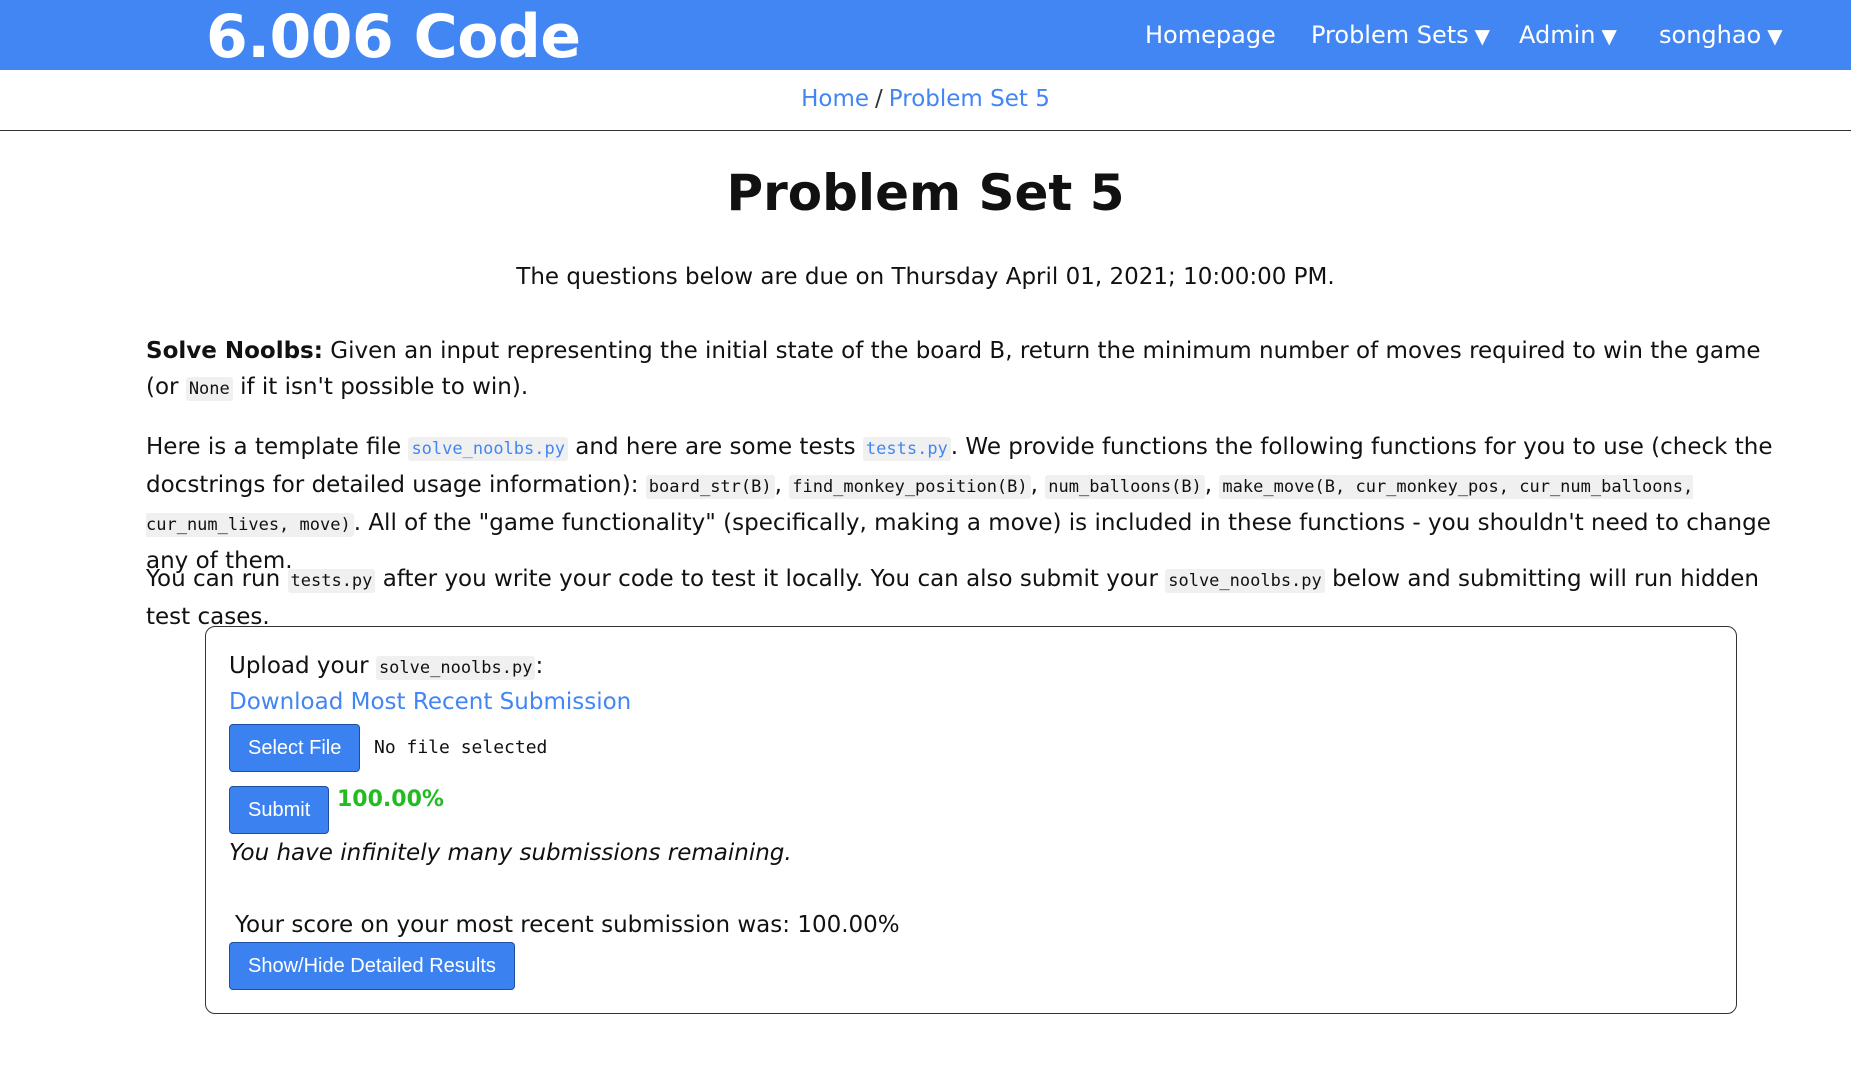 This screenshot has width=1851, height=1092. What do you see at coordinates (390, 799) in the screenshot?
I see `score-badge: 100.00%` at bounding box center [390, 799].